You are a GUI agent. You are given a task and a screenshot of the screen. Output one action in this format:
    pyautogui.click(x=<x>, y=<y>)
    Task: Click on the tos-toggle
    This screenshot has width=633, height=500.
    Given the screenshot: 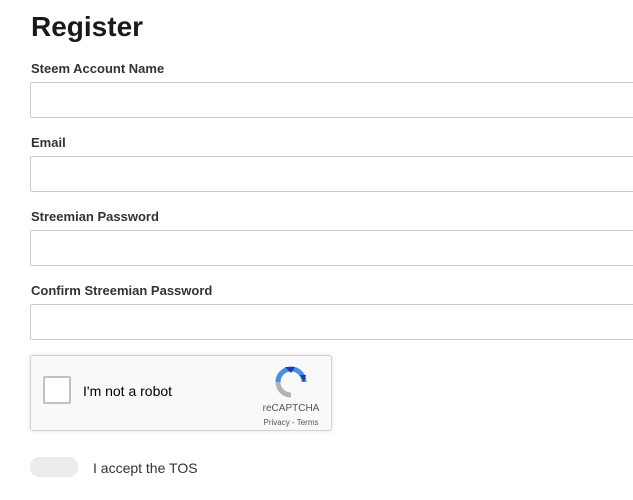 What is the action you would take?
    pyautogui.click(x=54, y=467)
    